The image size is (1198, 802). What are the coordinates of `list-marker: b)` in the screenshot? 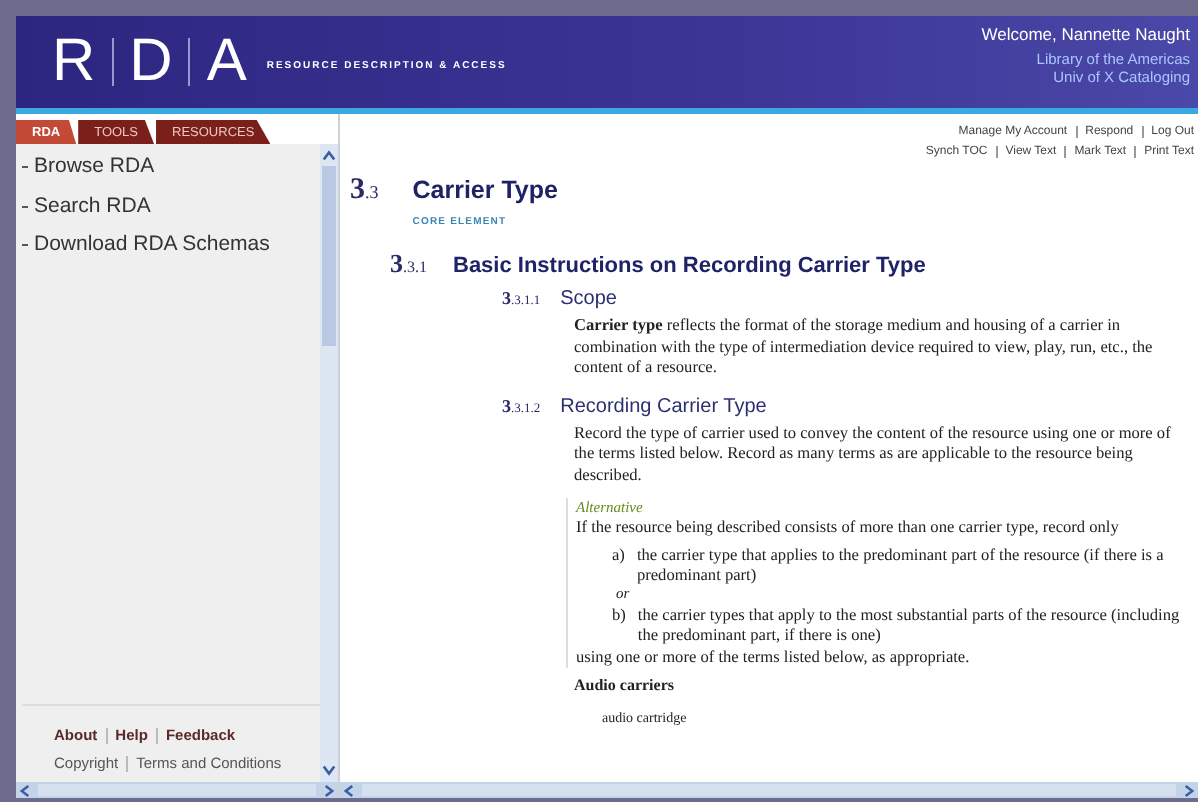 It's located at (619, 616).